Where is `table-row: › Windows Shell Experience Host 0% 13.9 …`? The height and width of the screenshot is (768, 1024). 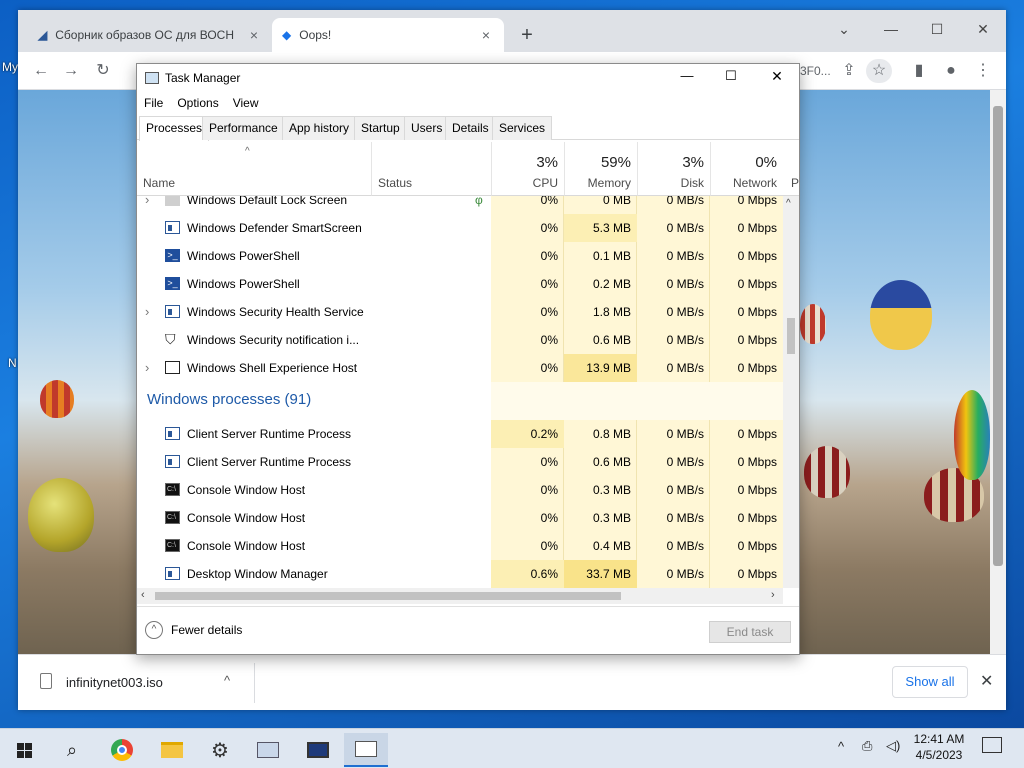 table-row: › Windows Shell Experience Host 0% 13.9 … is located at coordinates (460, 368).